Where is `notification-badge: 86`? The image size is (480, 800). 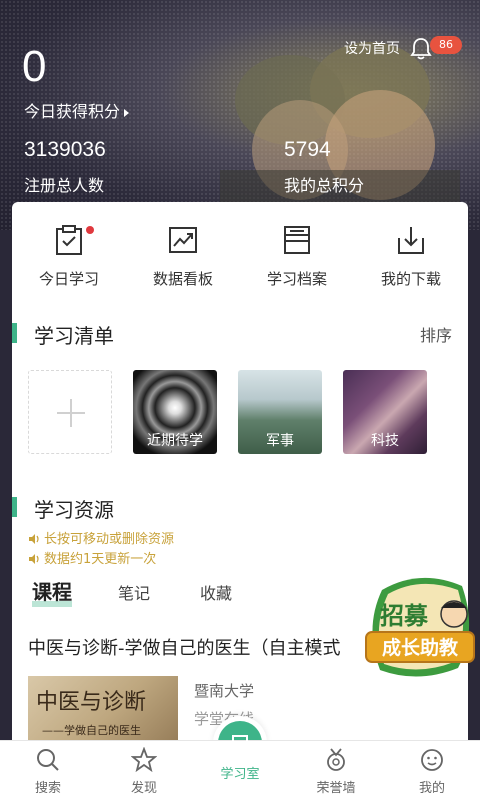
notification-badge: 86 is located at coordinates (446, 45).